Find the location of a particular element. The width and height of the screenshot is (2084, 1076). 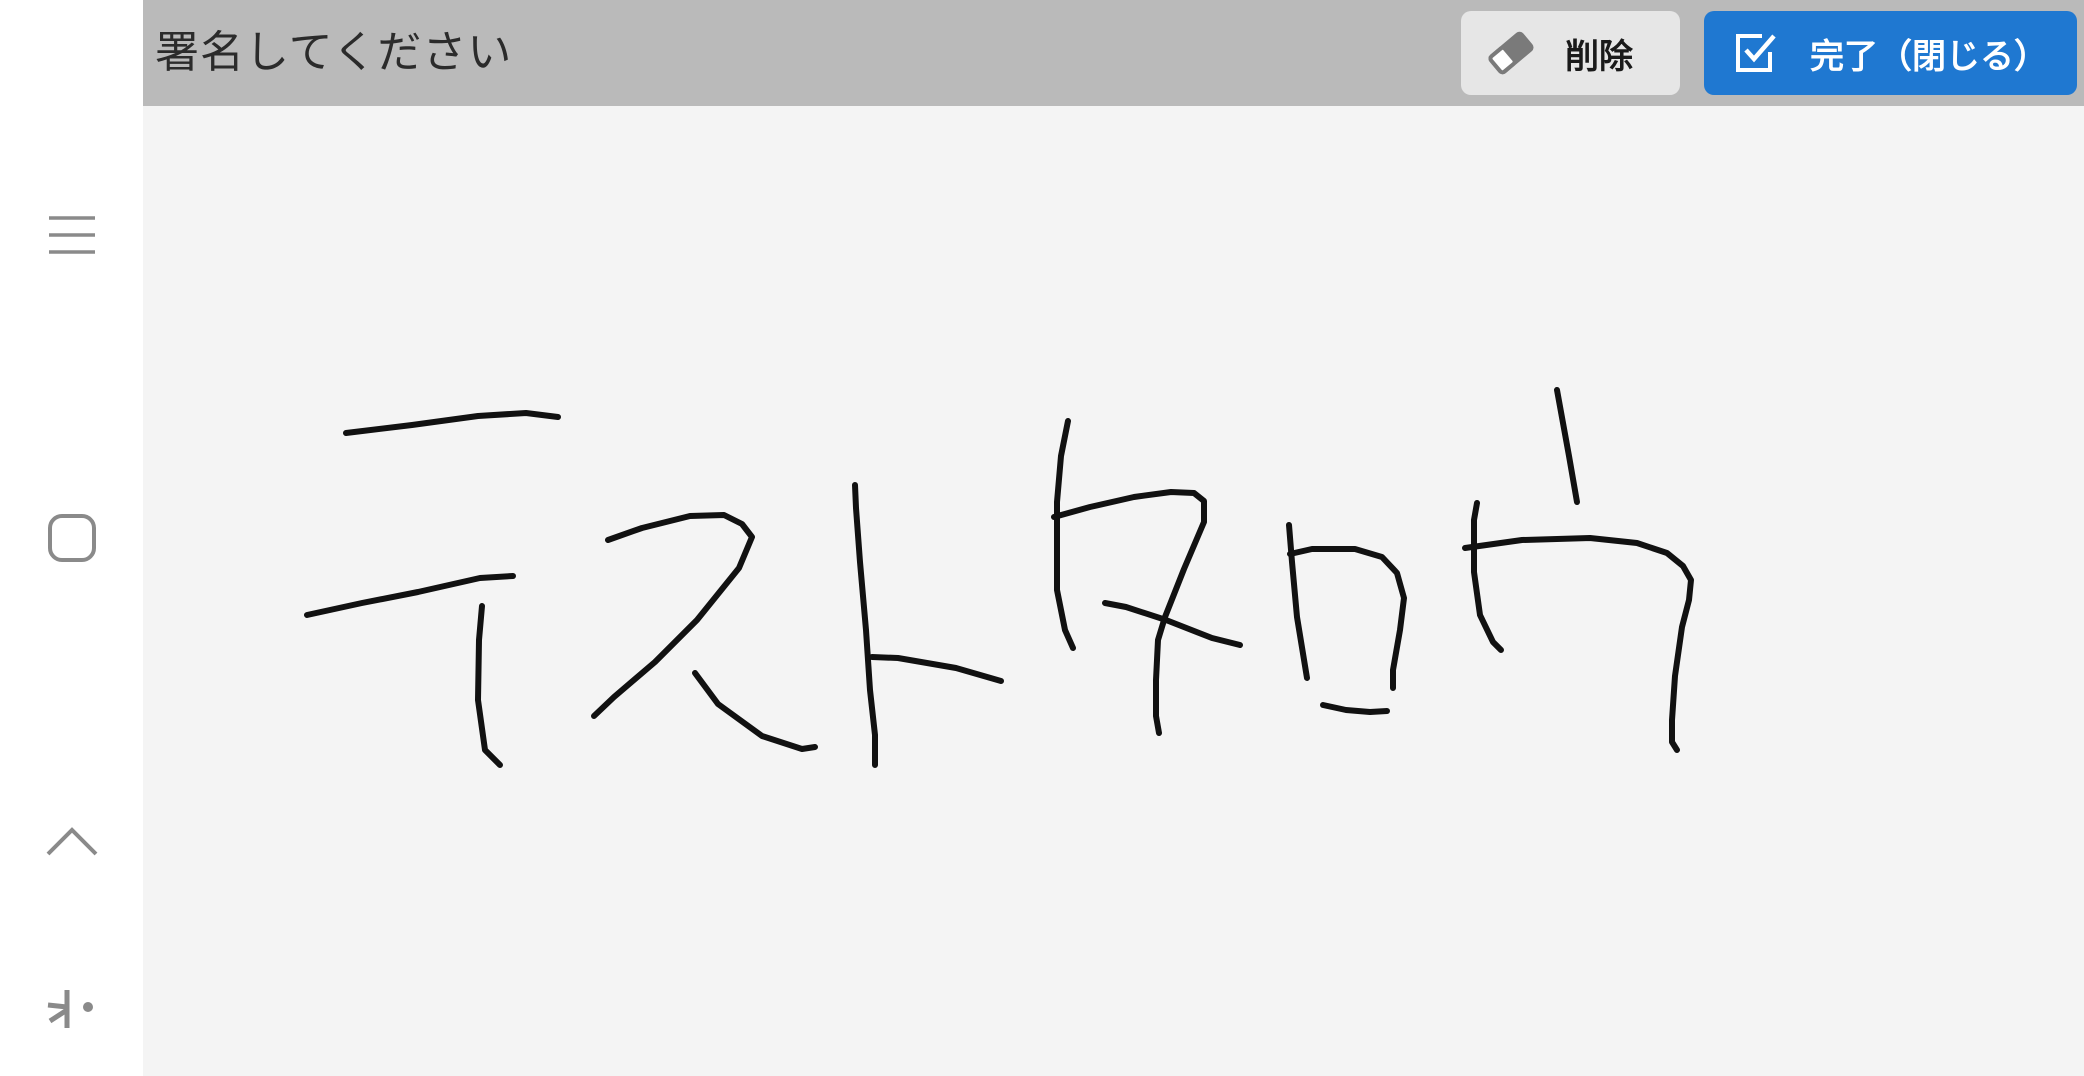

checkbox-check-icon is located at coordinates (1756, 53).